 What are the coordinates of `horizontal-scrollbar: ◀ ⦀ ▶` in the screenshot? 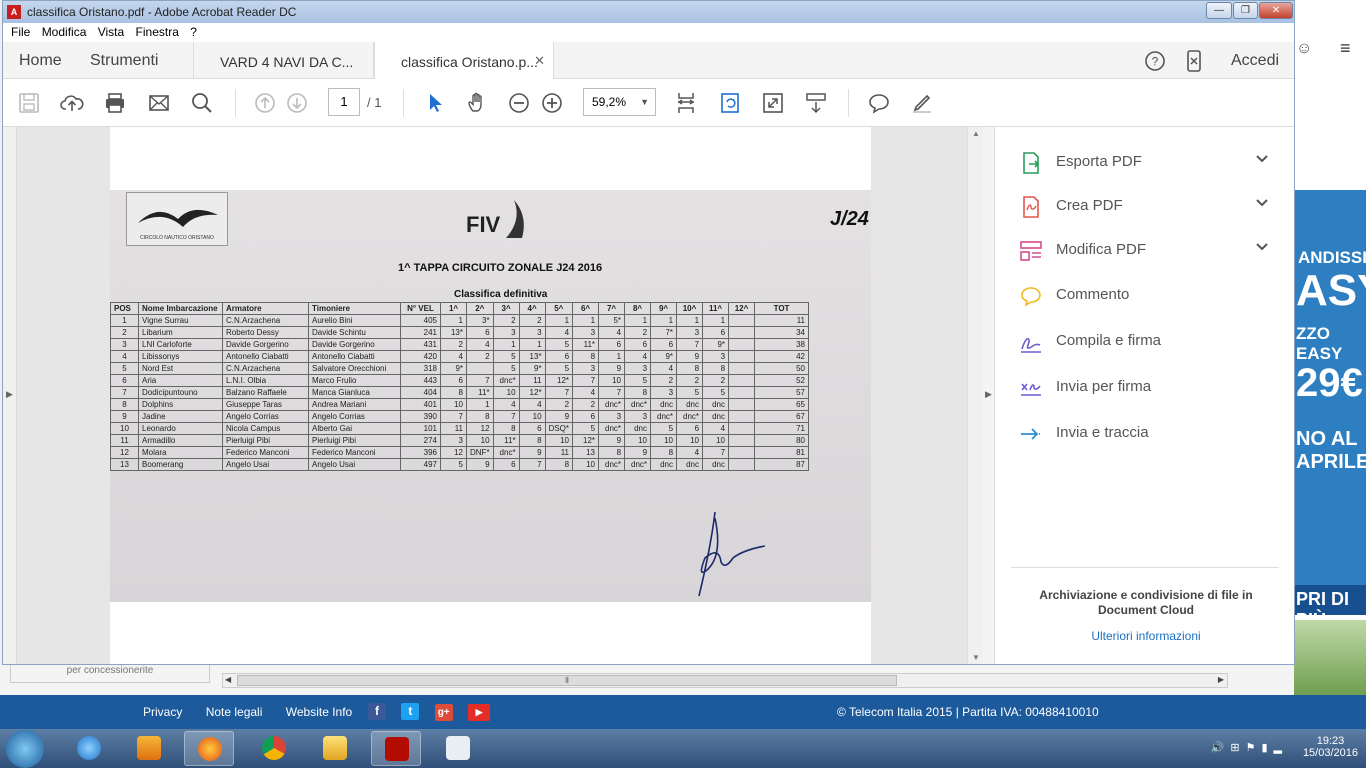 It's located at (725, 680).